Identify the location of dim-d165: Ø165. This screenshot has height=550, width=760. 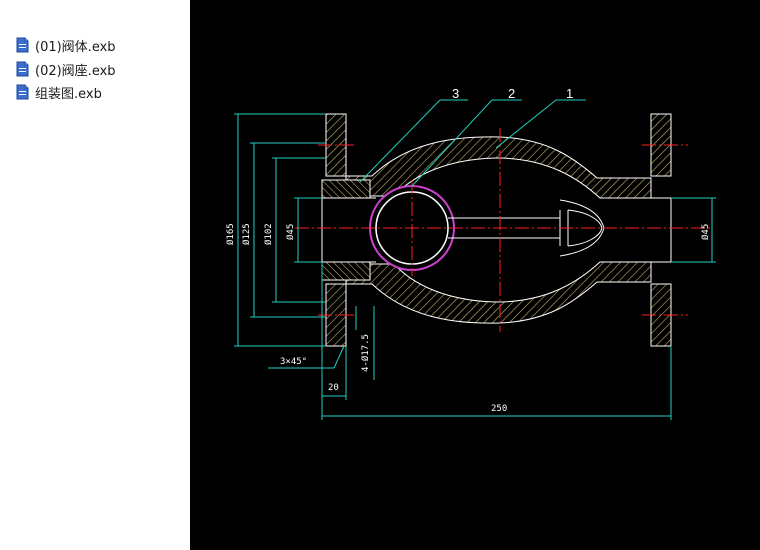
(230, 234).